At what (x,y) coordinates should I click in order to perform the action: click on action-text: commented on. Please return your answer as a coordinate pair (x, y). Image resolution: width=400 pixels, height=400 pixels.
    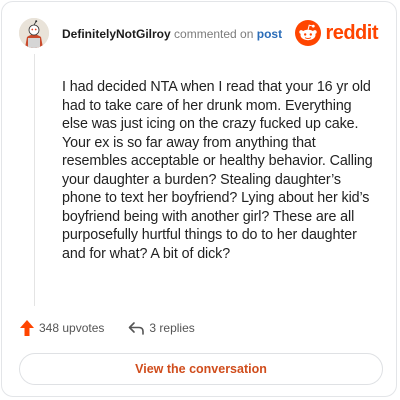
    Looking at the image, I should click on (214, 34).